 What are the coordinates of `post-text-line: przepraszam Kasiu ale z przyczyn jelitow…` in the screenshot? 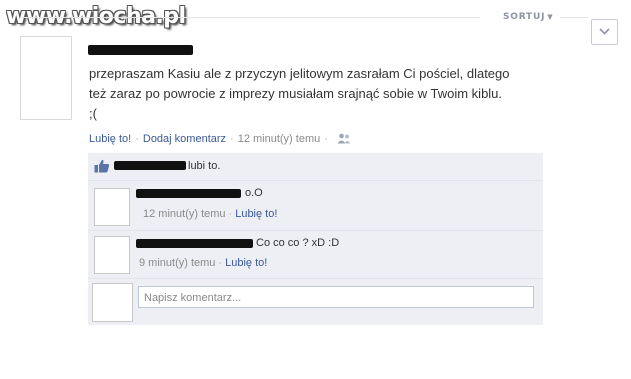 It's located at (299, 73).